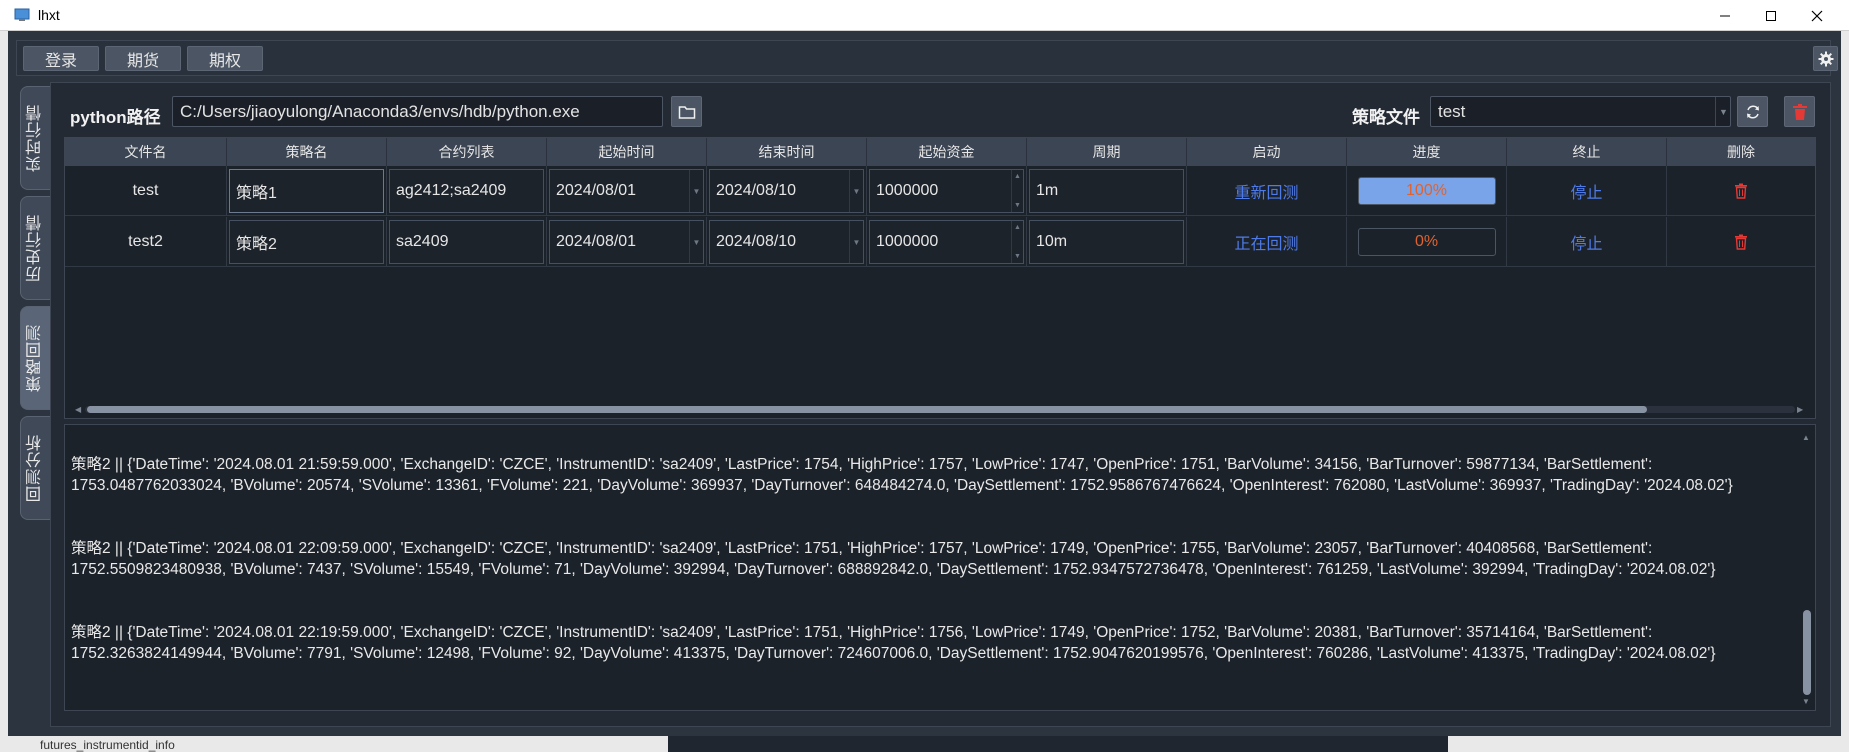  I want to click on cell-progress: 100%, so click(1427, 191).